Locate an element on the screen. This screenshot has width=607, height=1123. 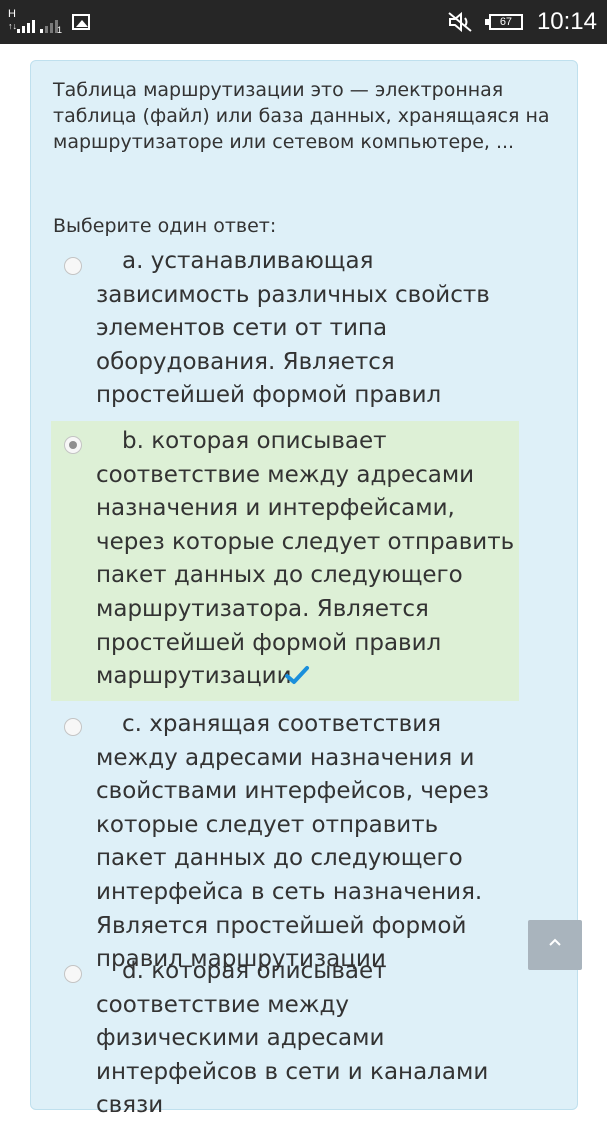
chevron-up-icon is located at coordinates (555, 942).